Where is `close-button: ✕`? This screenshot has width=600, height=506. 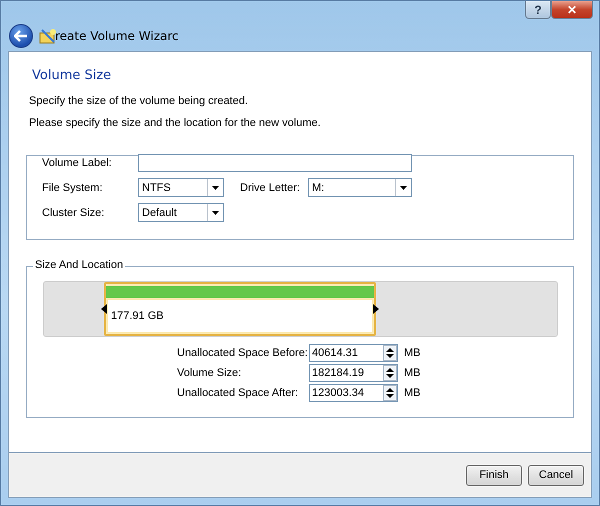 close-button: ✕ is located at coordinates (572, 10).